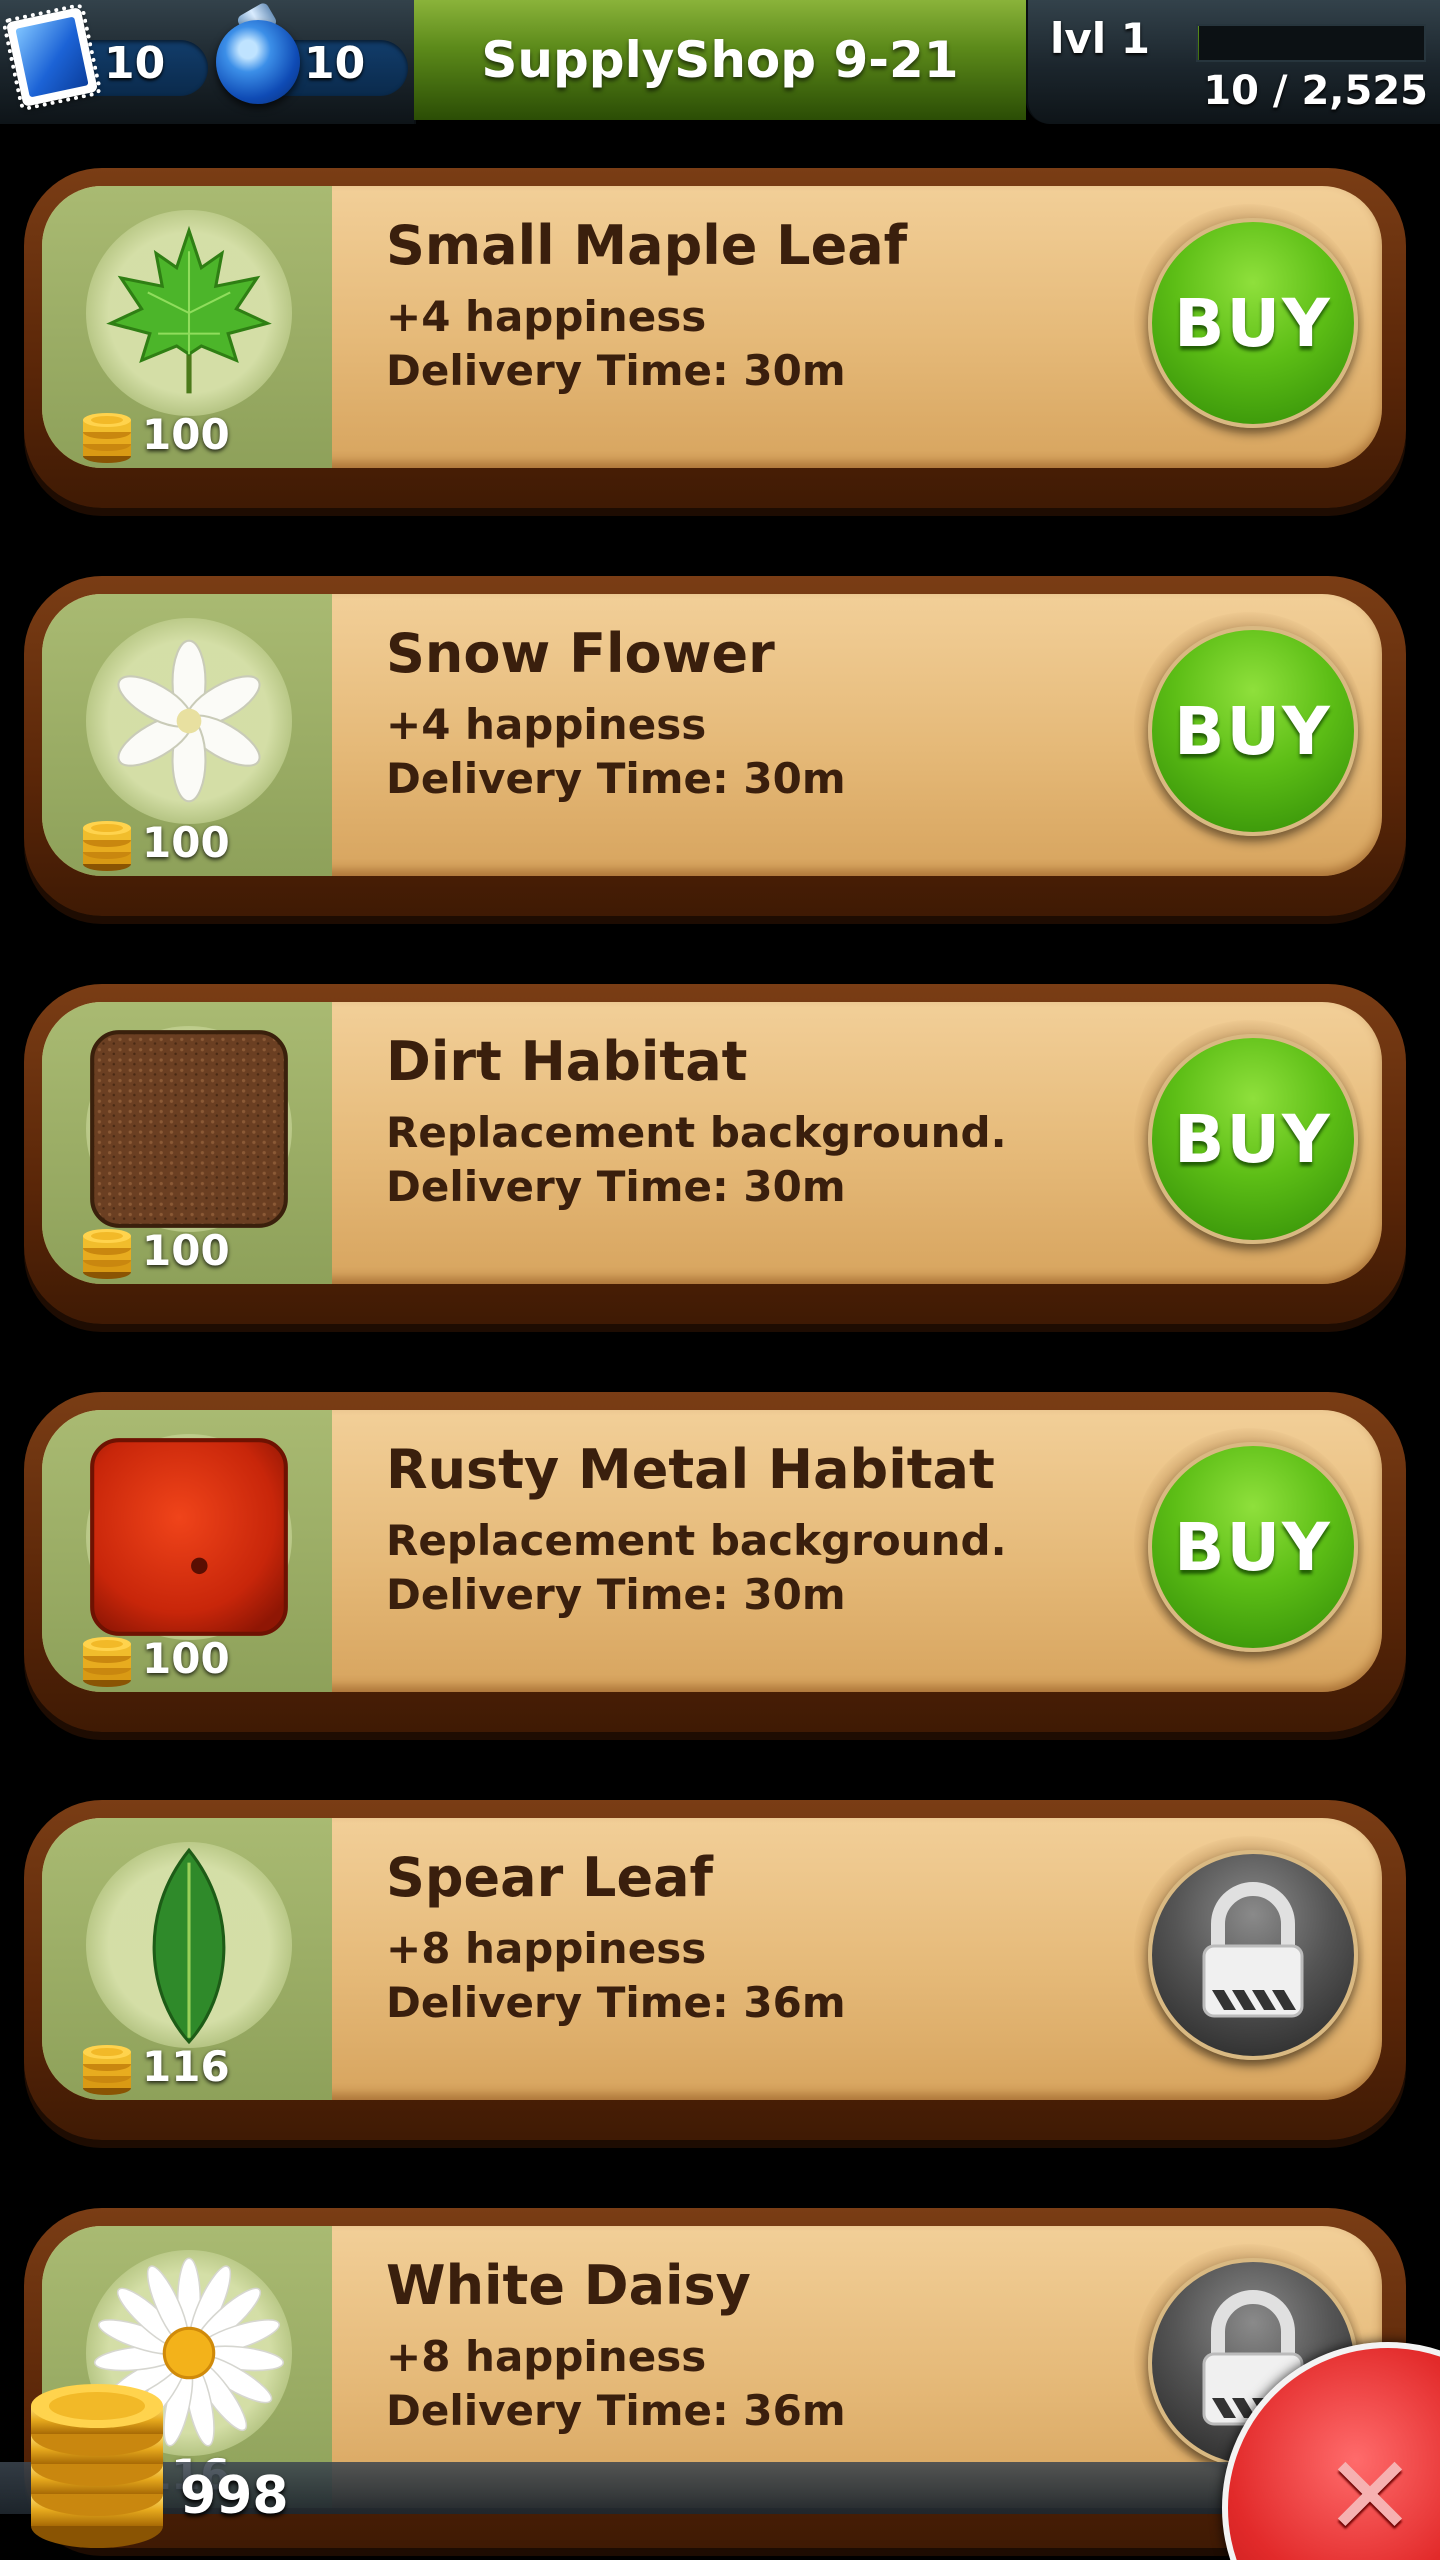 The width and height of the screenshot is (1440, 2560). I want to click on potion-icon, so click(258, 62).